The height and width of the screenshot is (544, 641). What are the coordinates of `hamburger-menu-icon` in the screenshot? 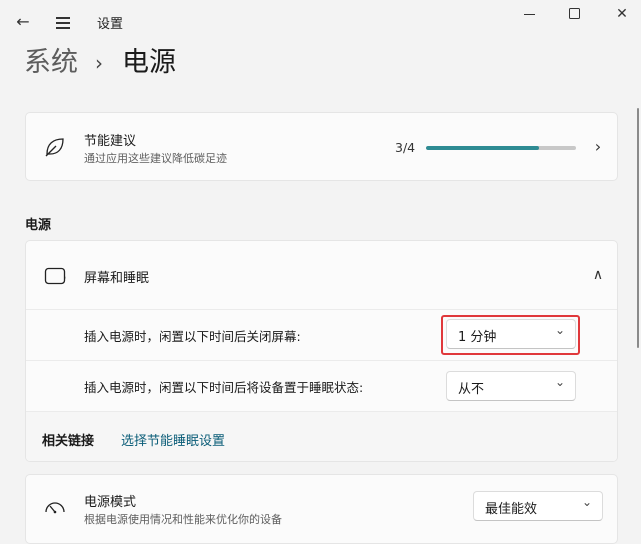 It's located at (63, 22).